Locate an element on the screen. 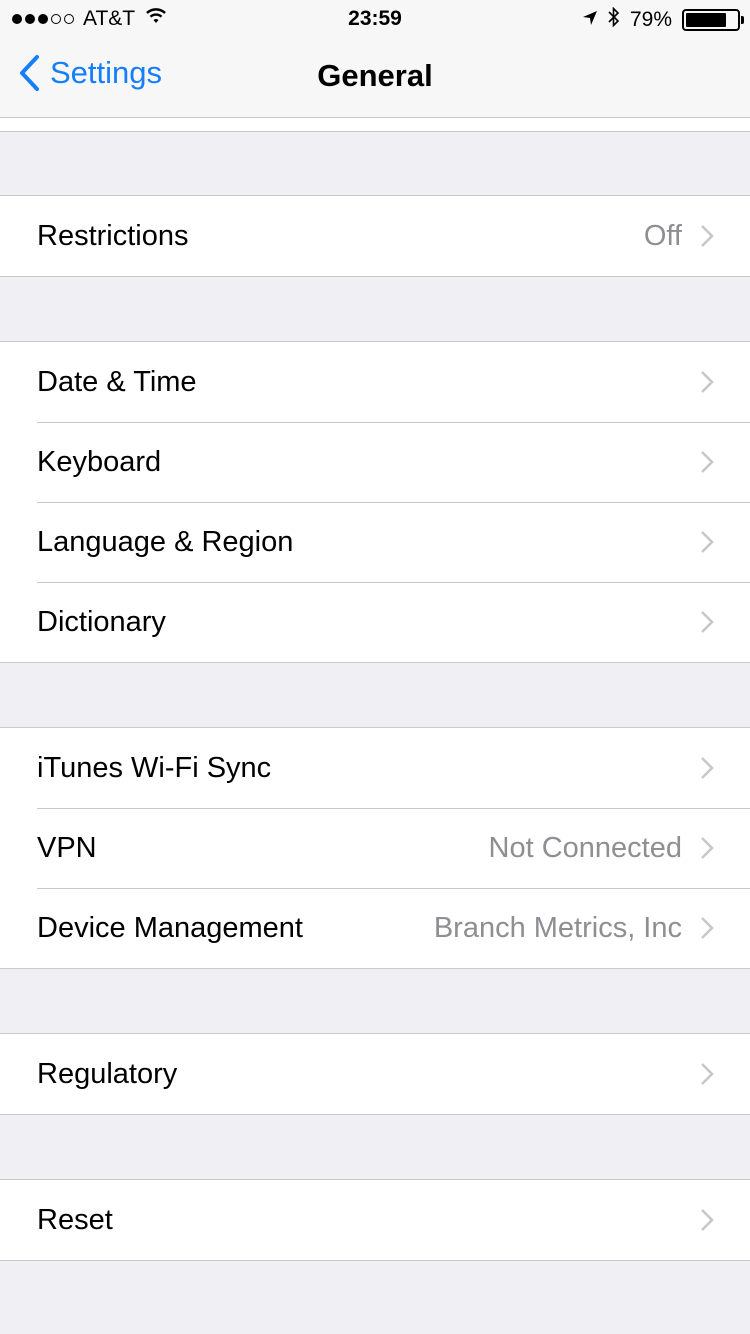 Image resolution: width=750 pixels, height=1334 pixels. row-vpn: VPN Not Connected is located at coordinates (375, 848).